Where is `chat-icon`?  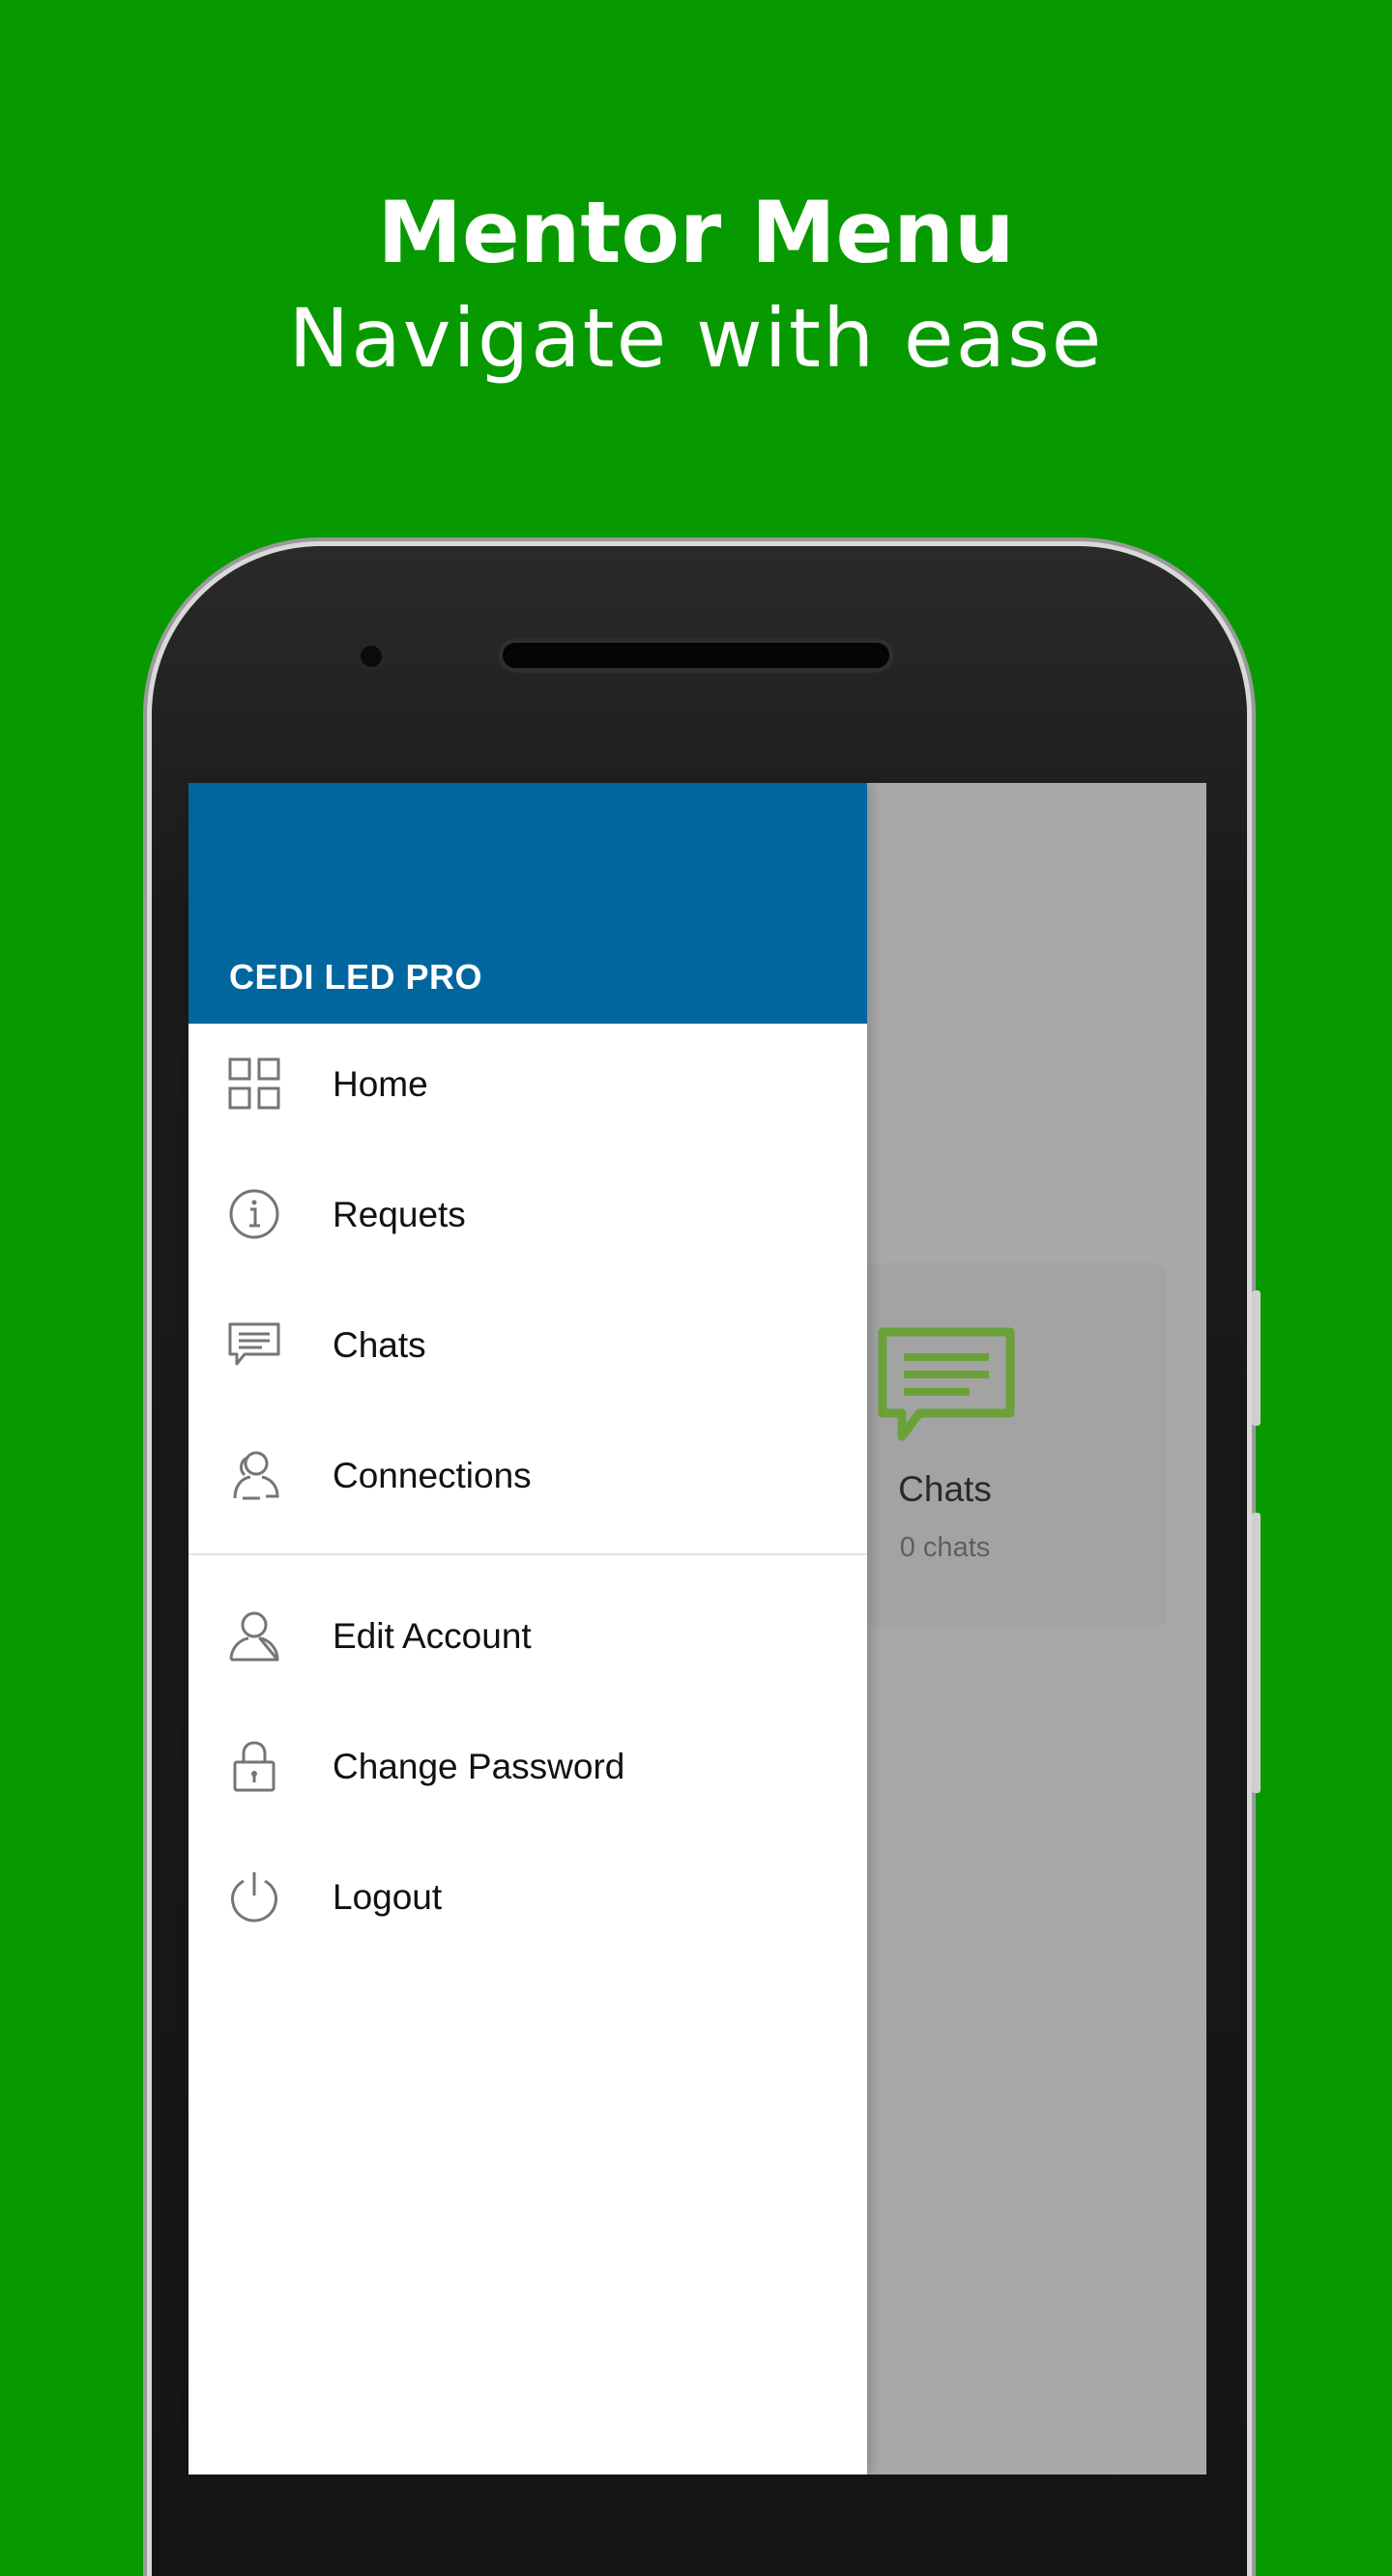
chat-icon is located at coordinates (254, 1344).